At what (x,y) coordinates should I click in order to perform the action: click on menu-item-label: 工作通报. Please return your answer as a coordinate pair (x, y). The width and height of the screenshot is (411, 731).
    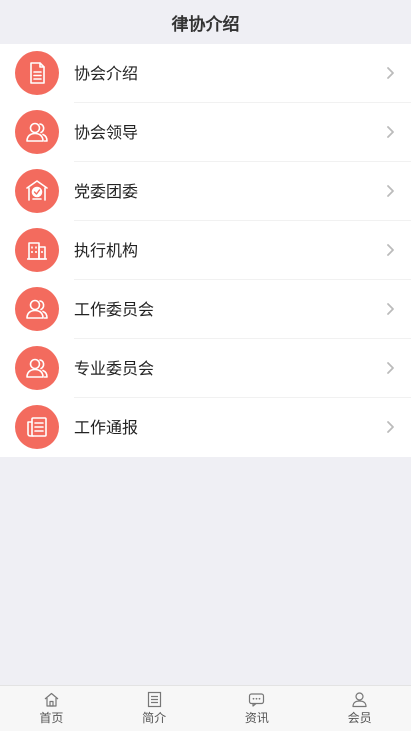
    Looking at the image, I should click on (106, 427).